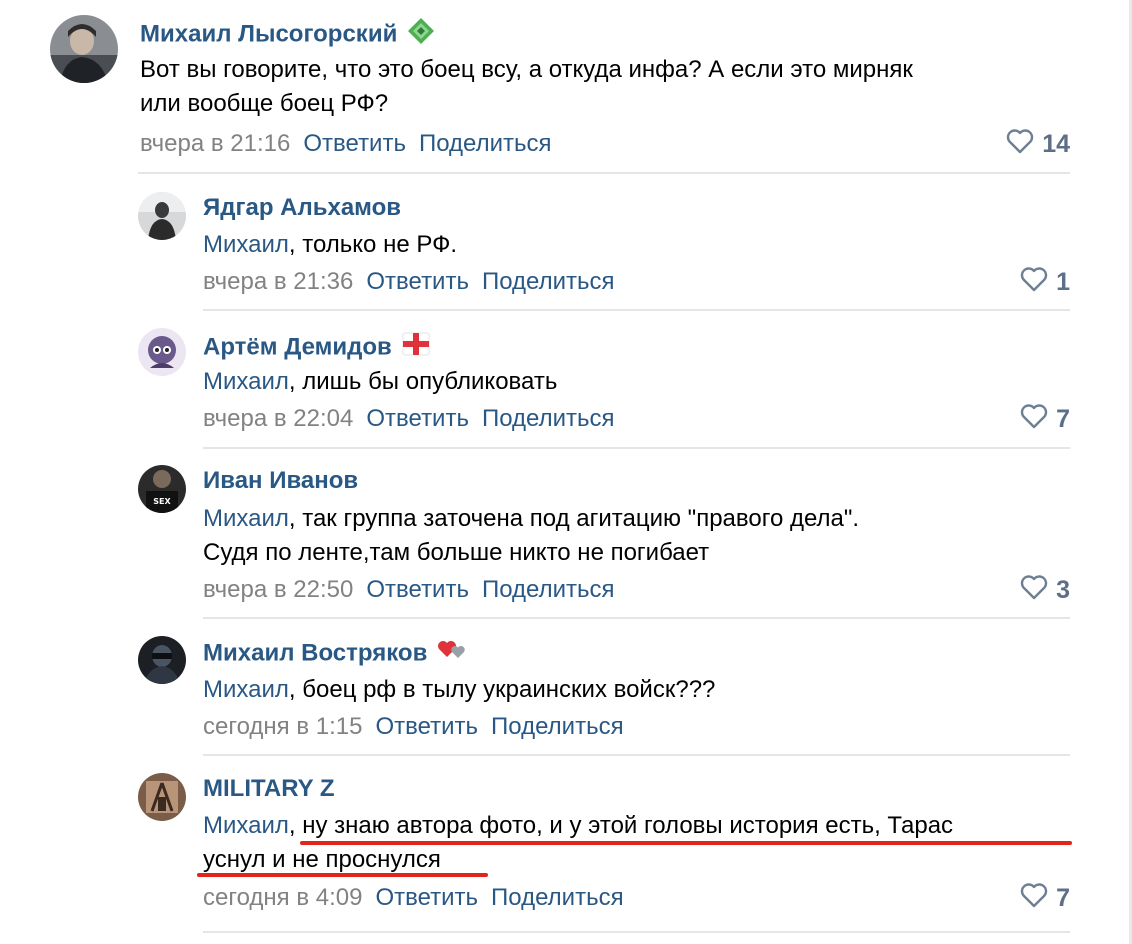 The width and height of the screenshot is (1132, 944). Describe the element at coordinates (264, 103) in the screenshot. I see `comment-text-line: или вообще боец РФ?` at that location.